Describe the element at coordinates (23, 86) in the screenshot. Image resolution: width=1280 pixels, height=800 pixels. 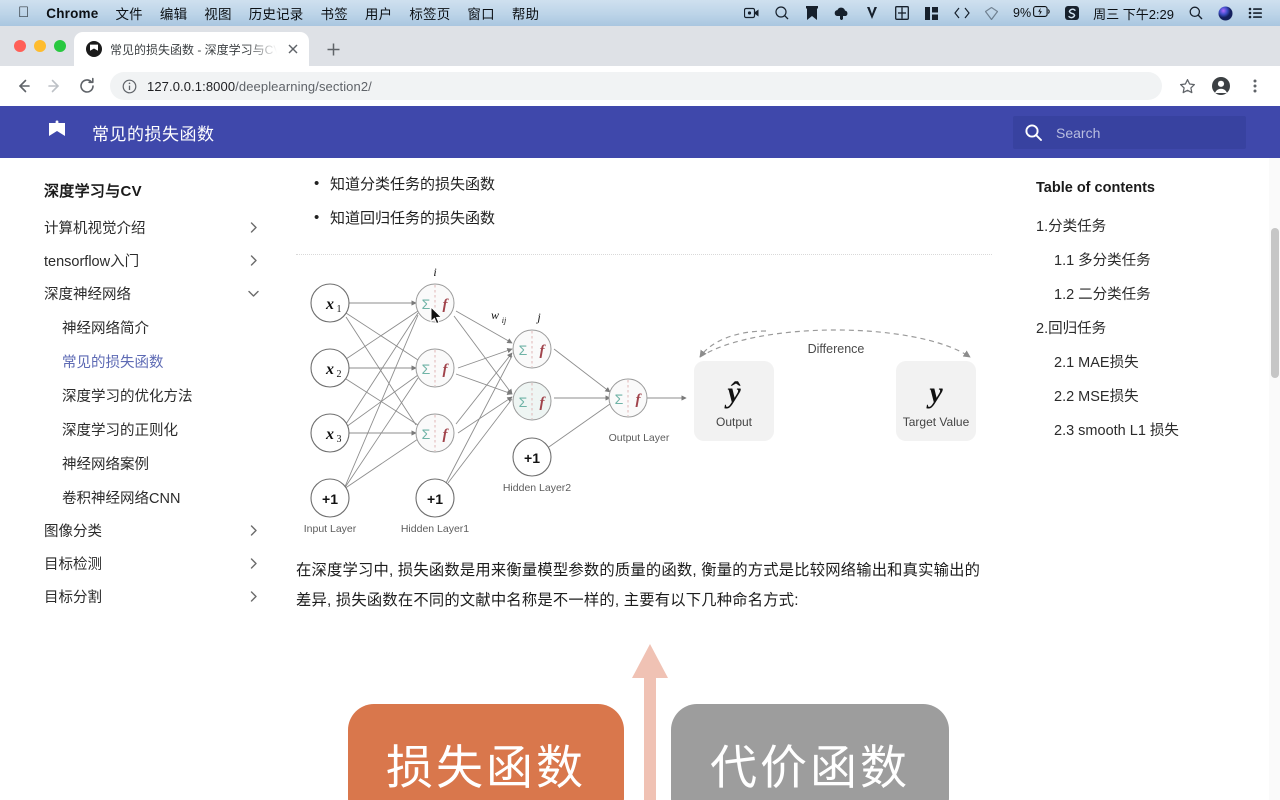
I see `back-arrow-icon` at that location.